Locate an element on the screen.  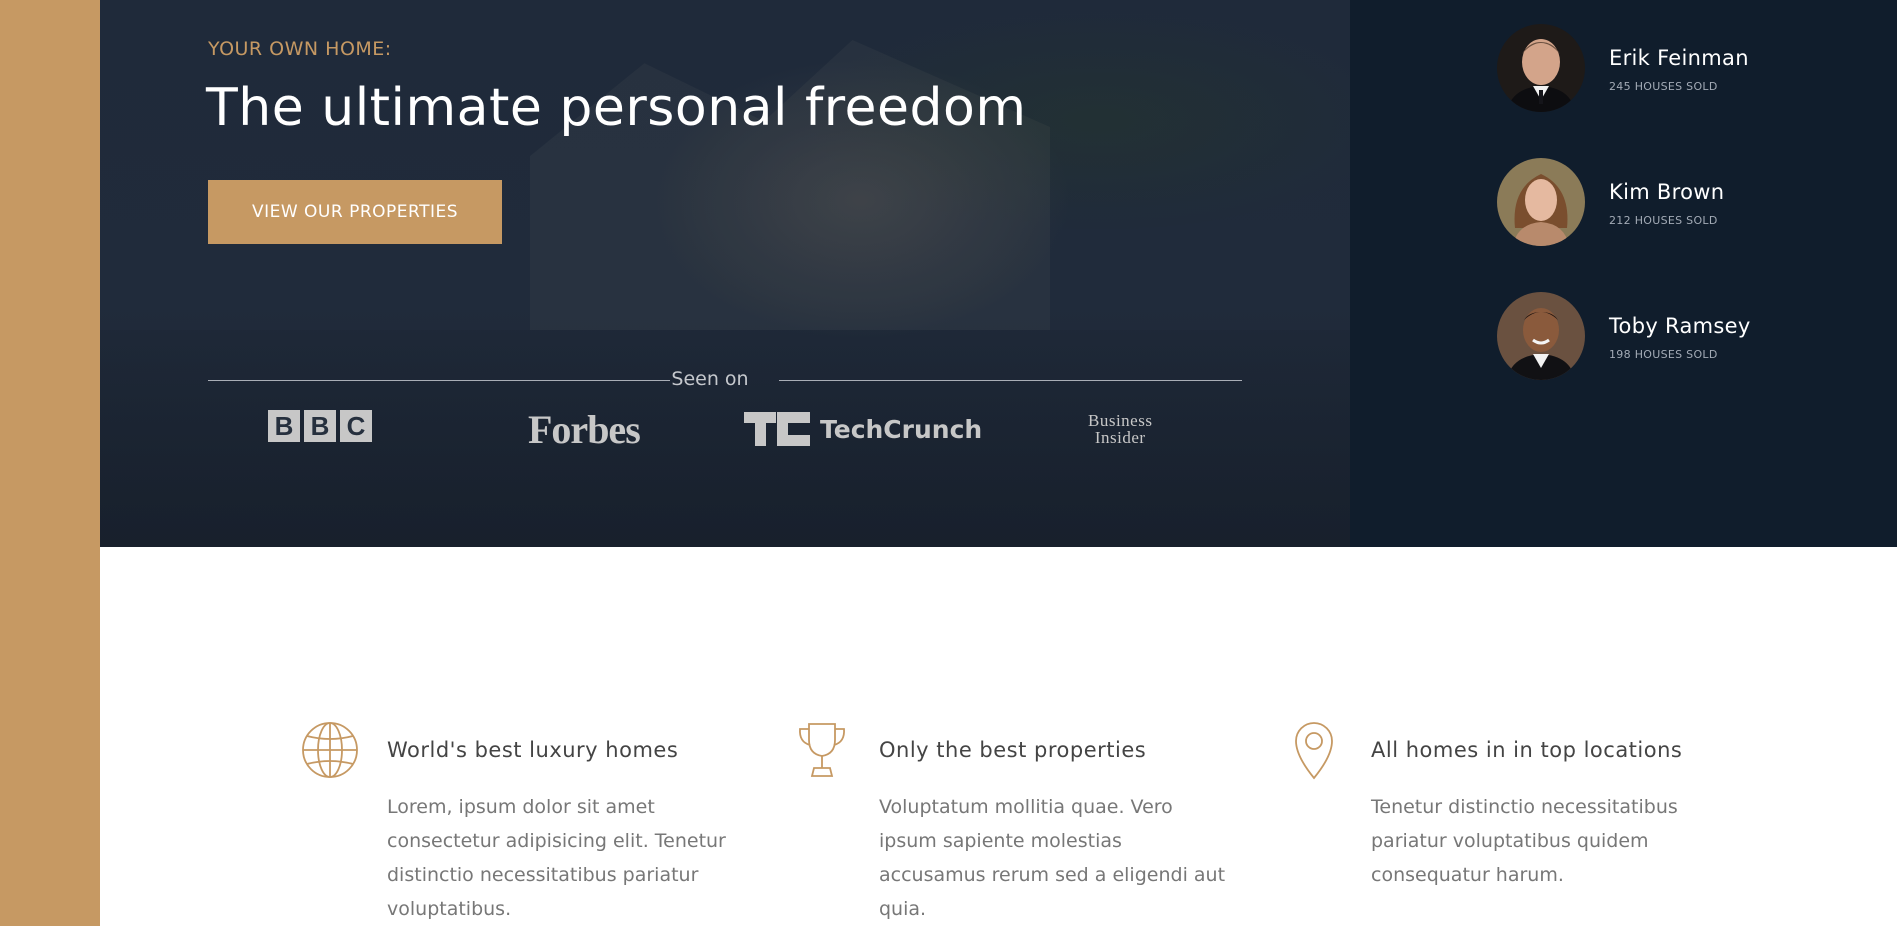
agent-houses-sold: 198 HOUSES SOLD is located at coordinates (1663, 354).